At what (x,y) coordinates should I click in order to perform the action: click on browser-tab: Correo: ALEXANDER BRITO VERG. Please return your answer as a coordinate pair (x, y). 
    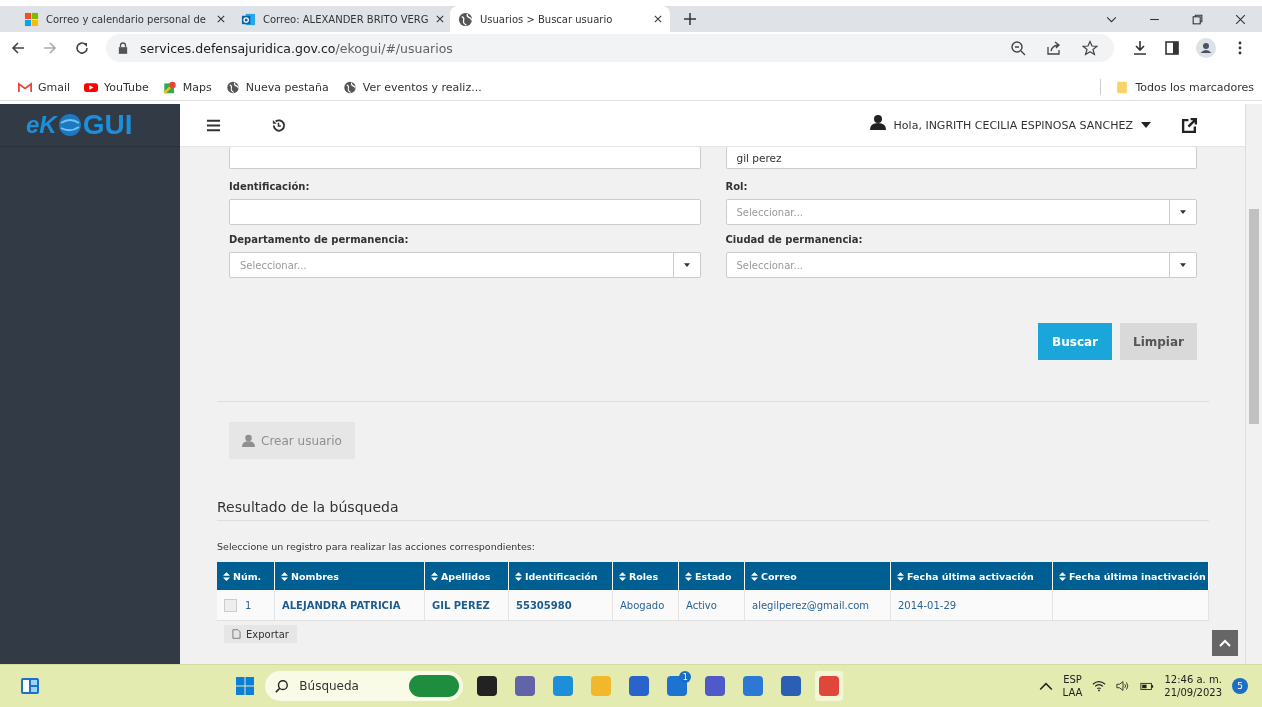
    Looking at the image, I should click on (341, 19).